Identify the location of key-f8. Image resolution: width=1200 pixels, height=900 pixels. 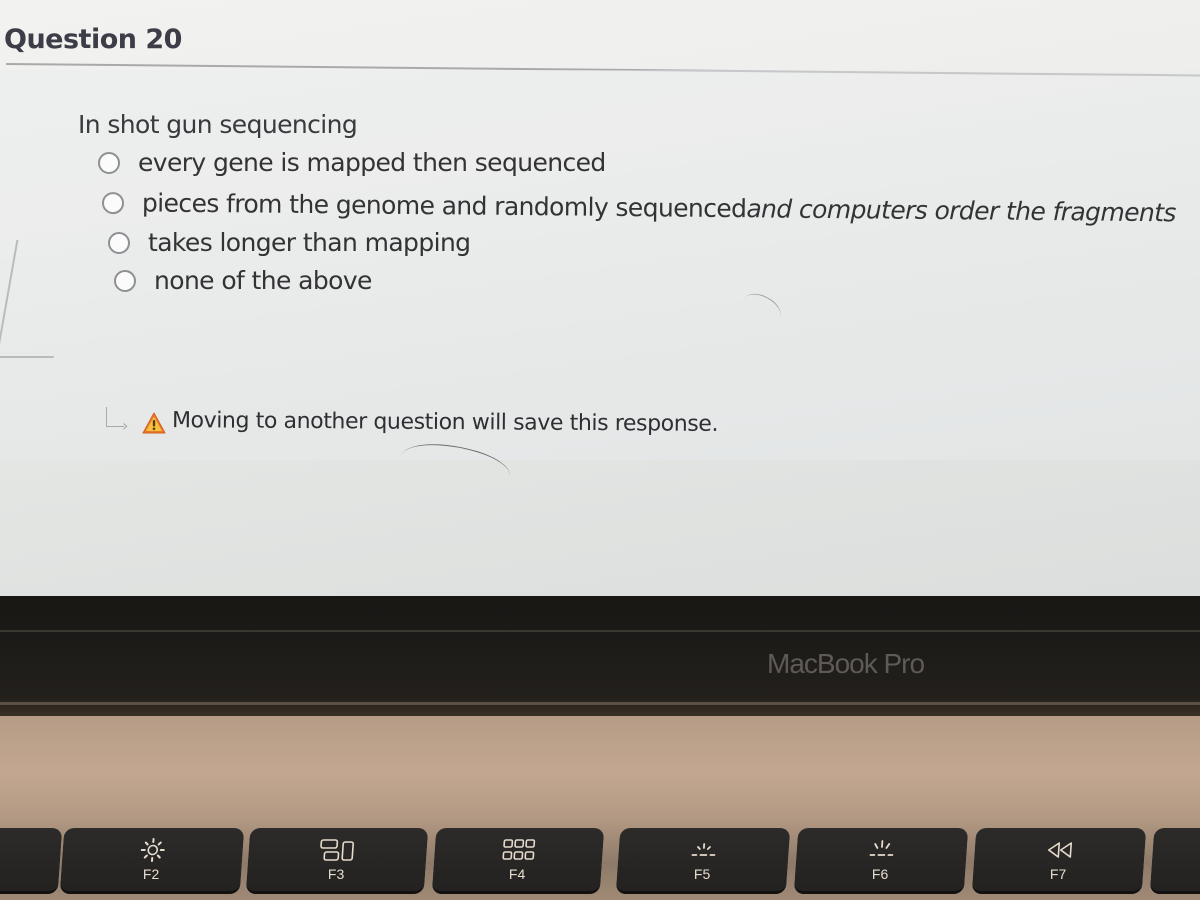
(1174, 861).